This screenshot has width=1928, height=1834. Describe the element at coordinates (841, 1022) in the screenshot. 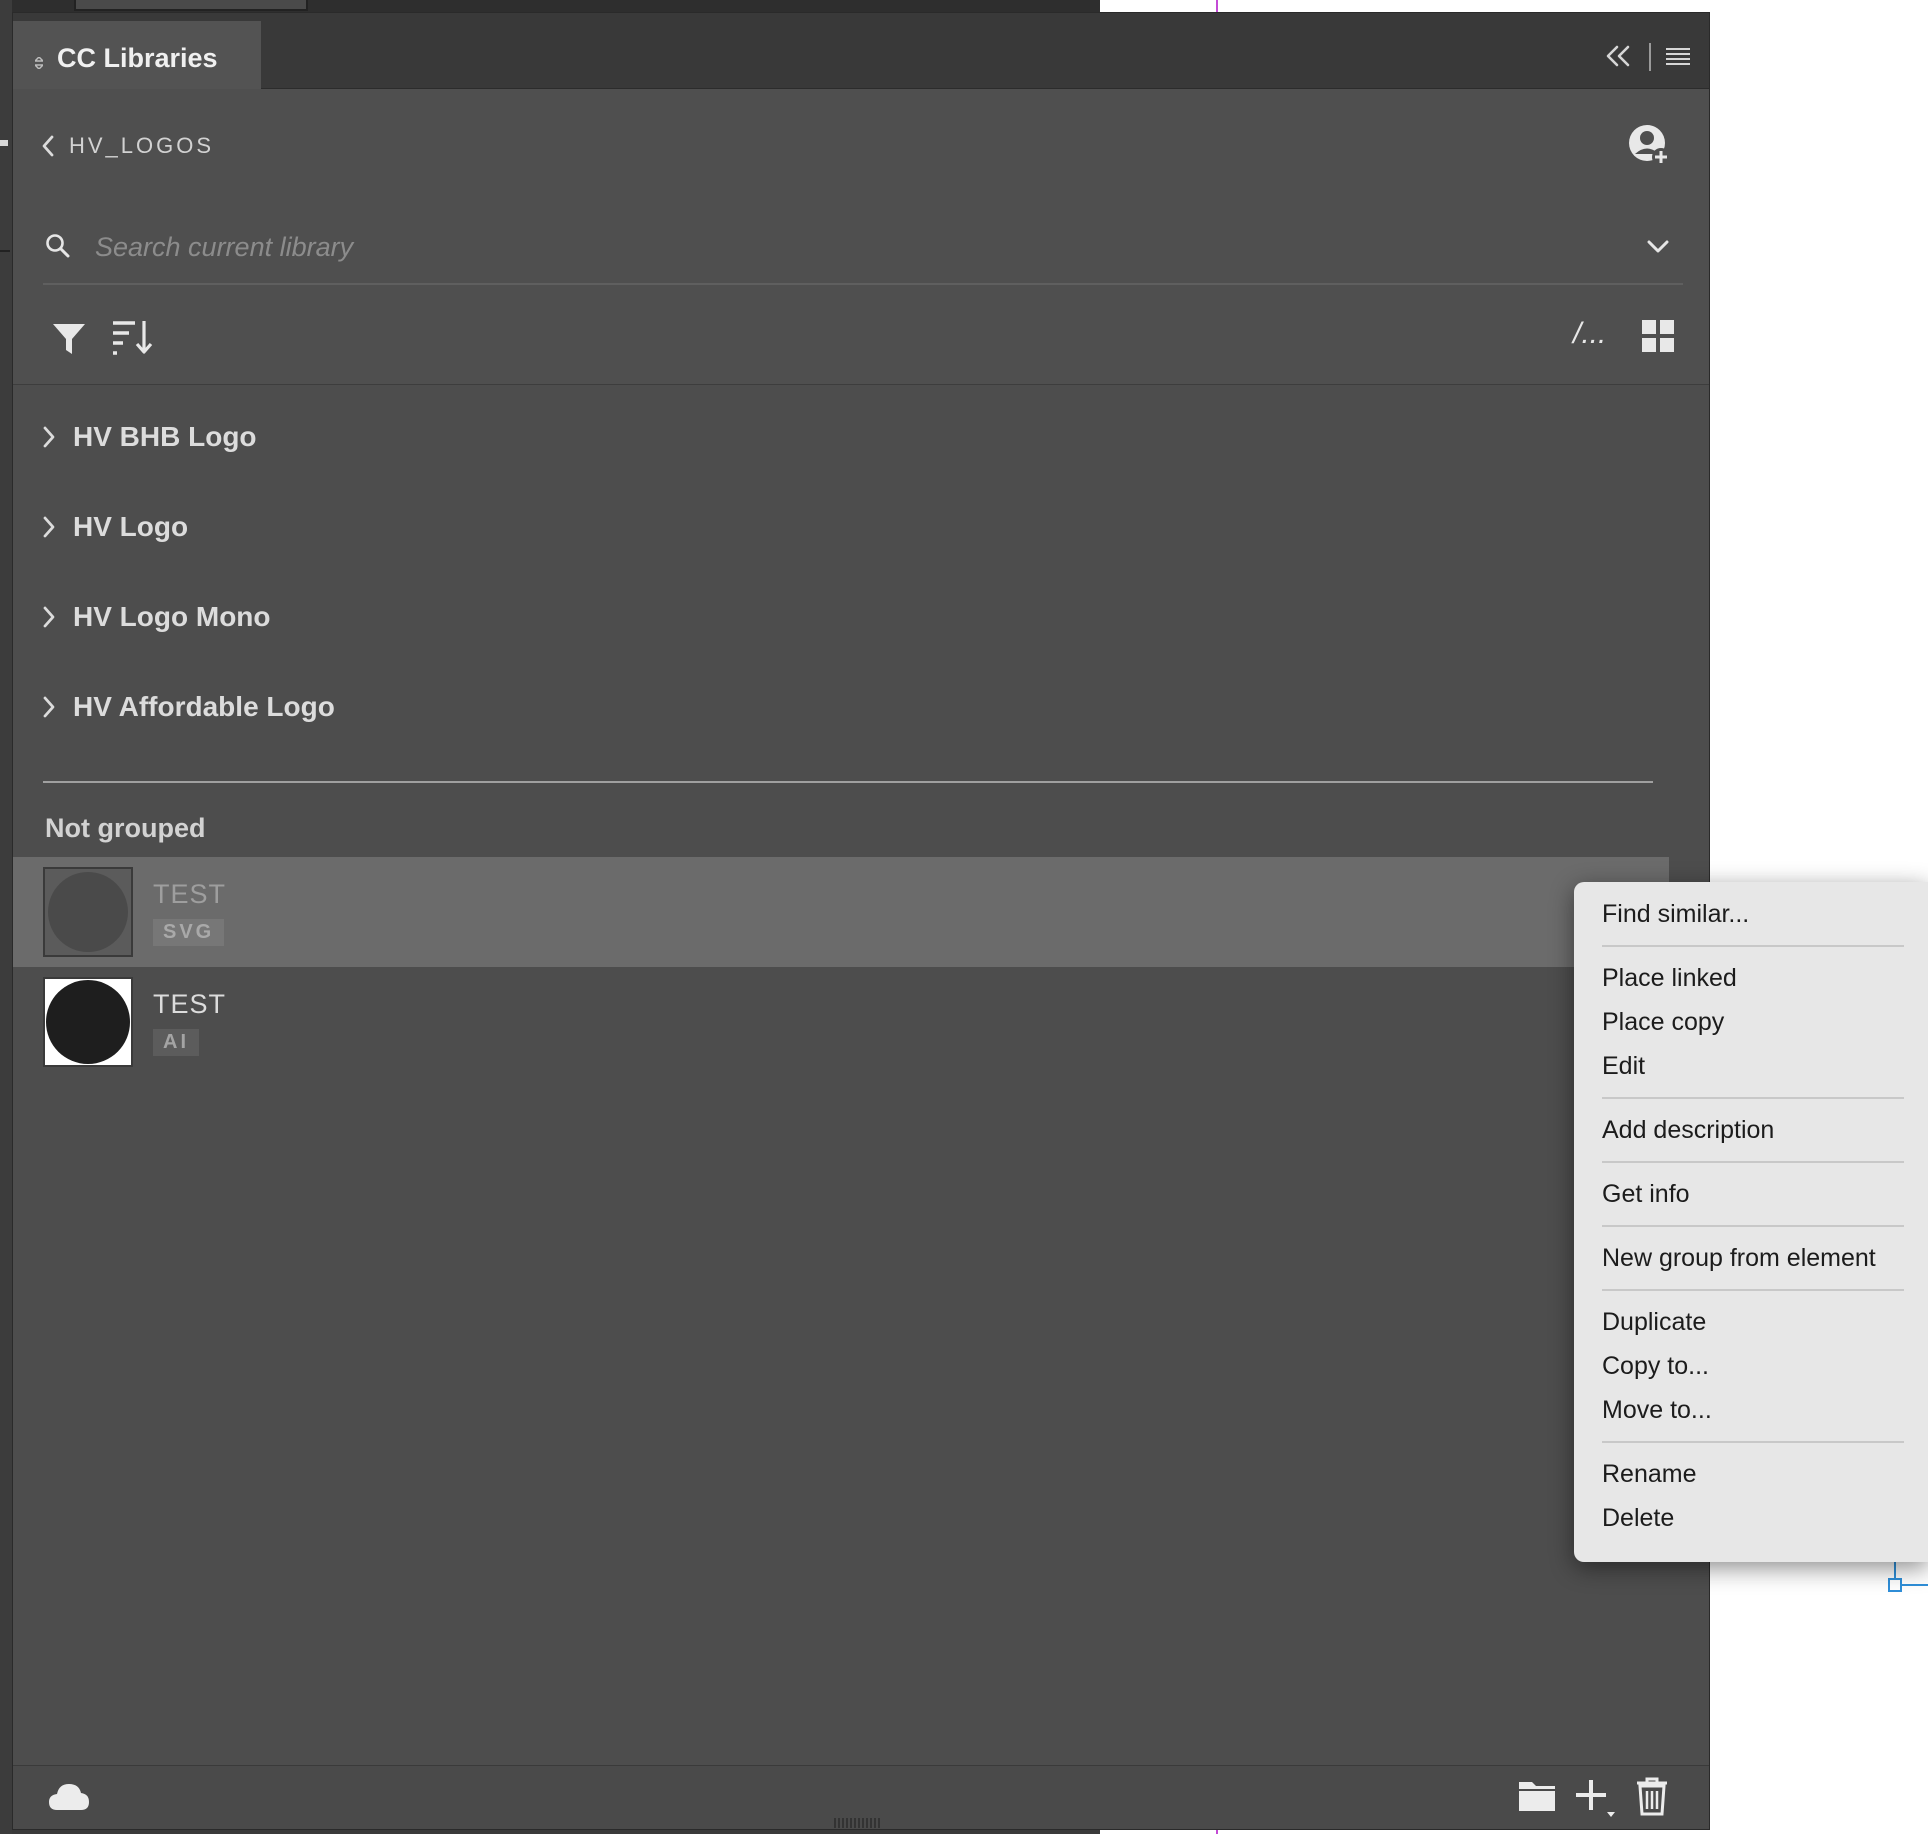

I see `asset-row: TEST AI` at that location.